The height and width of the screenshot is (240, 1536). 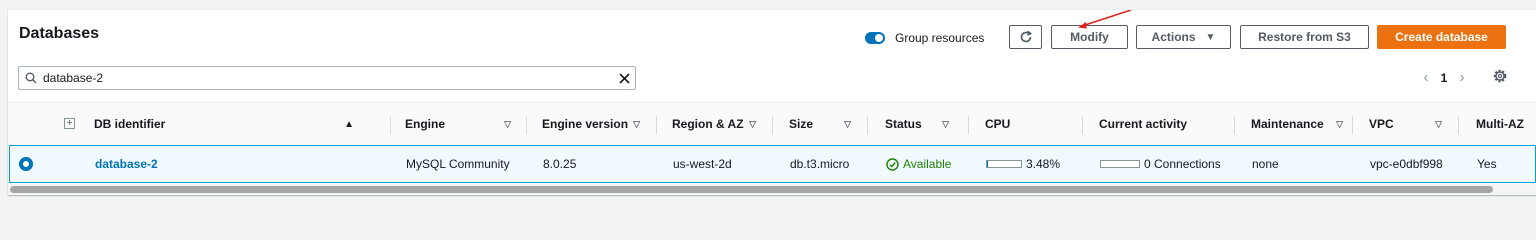 I want to click on region-az-cell: us-west-2d, so click(x=702, y=164).